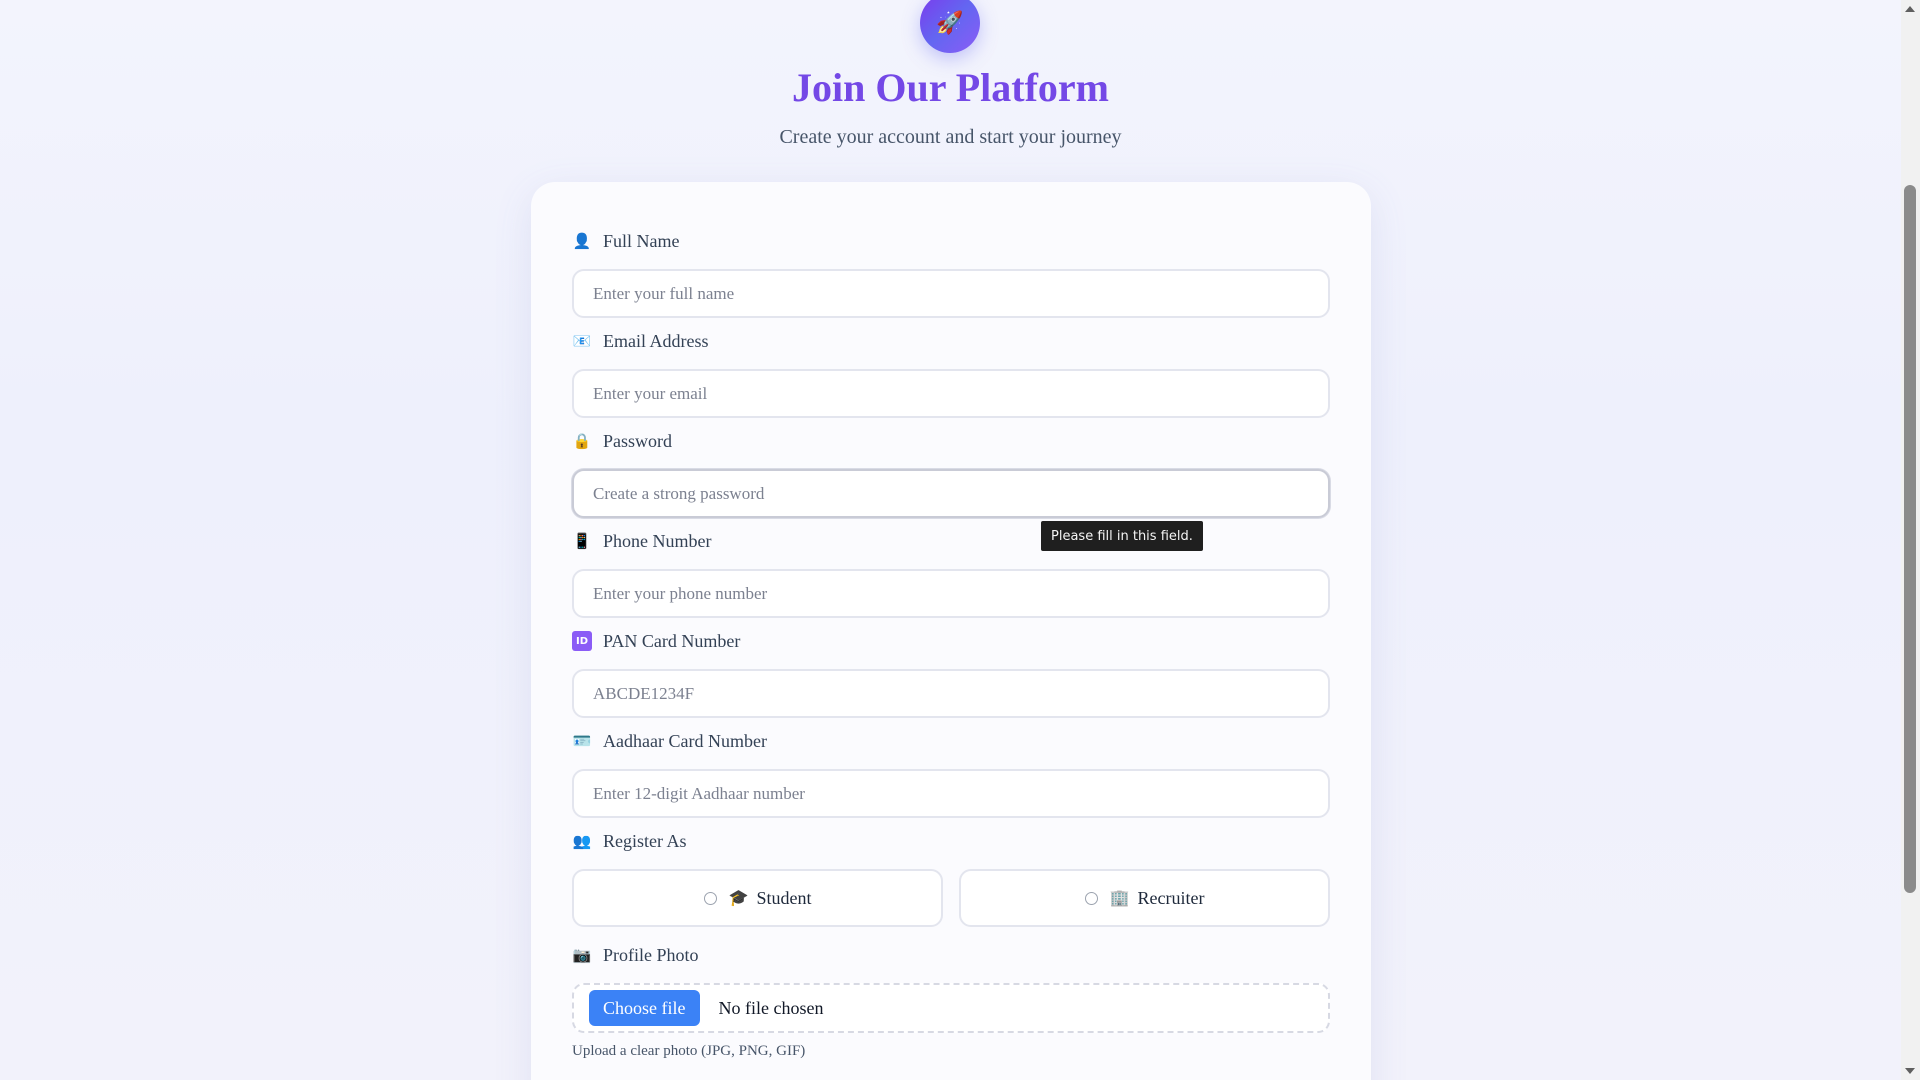 The height and width of the screenshot is (1080, 1920). I want to click on scroll-up-arrow-icon, so click(1910, 9).